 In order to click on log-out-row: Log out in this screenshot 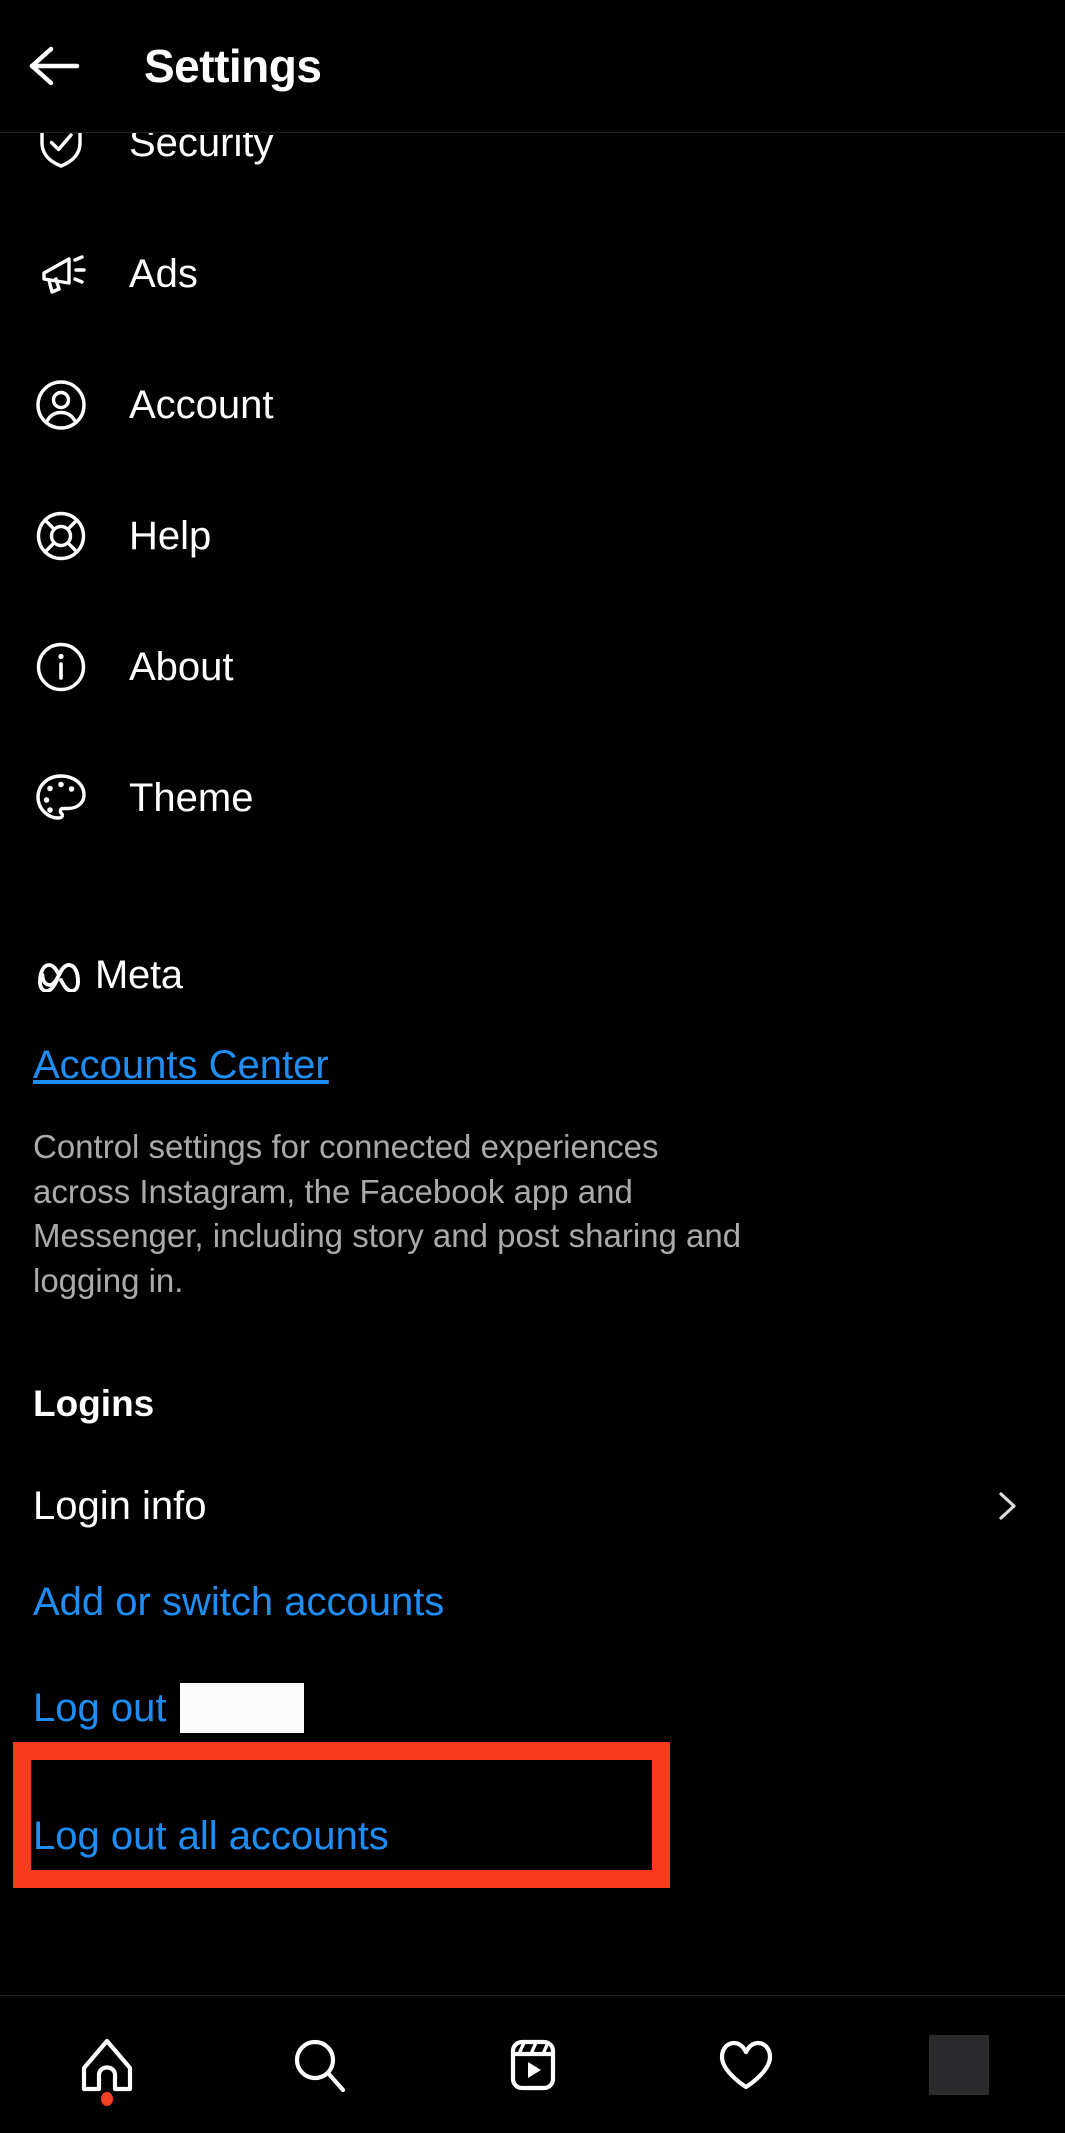, I will do `click(532, 1708)`.